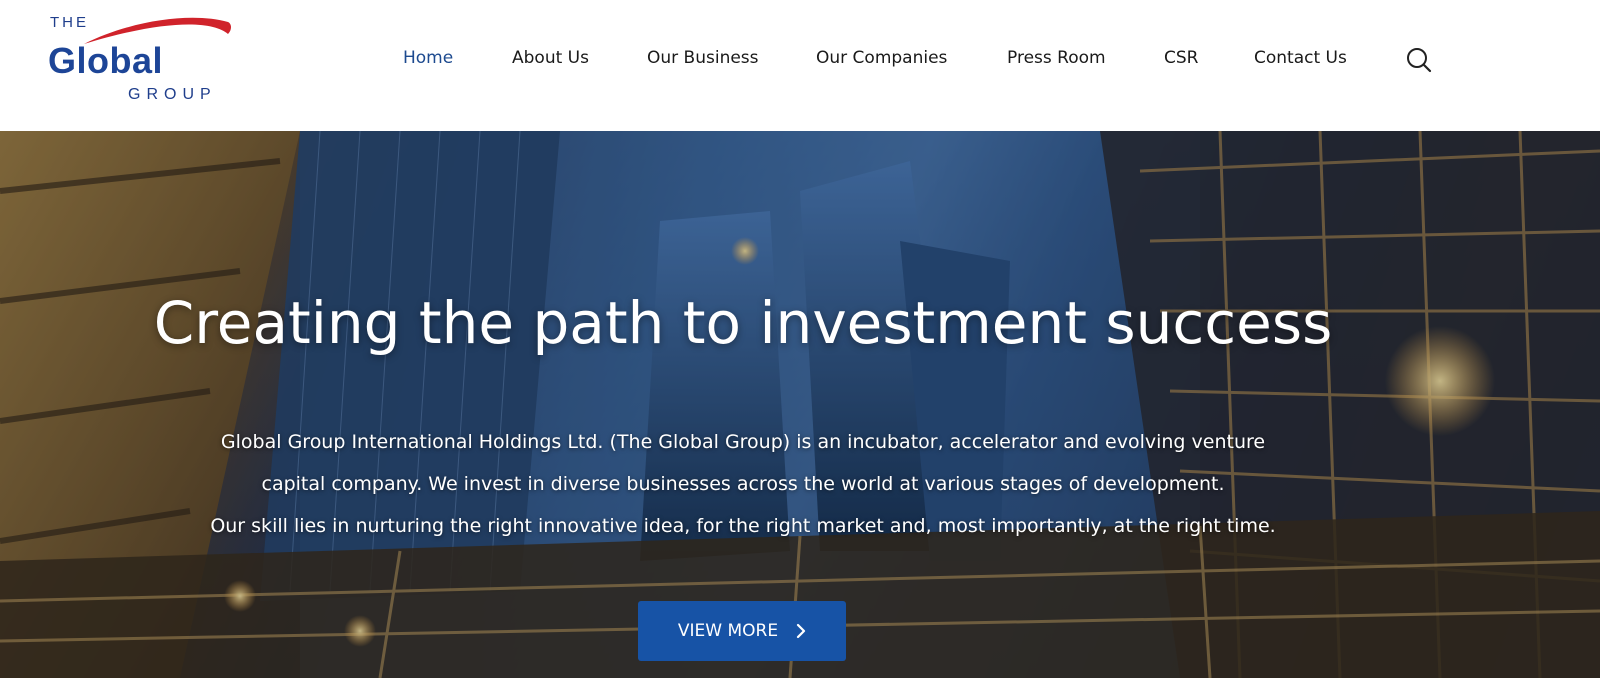 This screenshot has width=1600, height=678. What do you see at coordinates (703, 58) in the screenshot?
I see `nav-item-our-business: Our Business` at bounding box center [703, 58].